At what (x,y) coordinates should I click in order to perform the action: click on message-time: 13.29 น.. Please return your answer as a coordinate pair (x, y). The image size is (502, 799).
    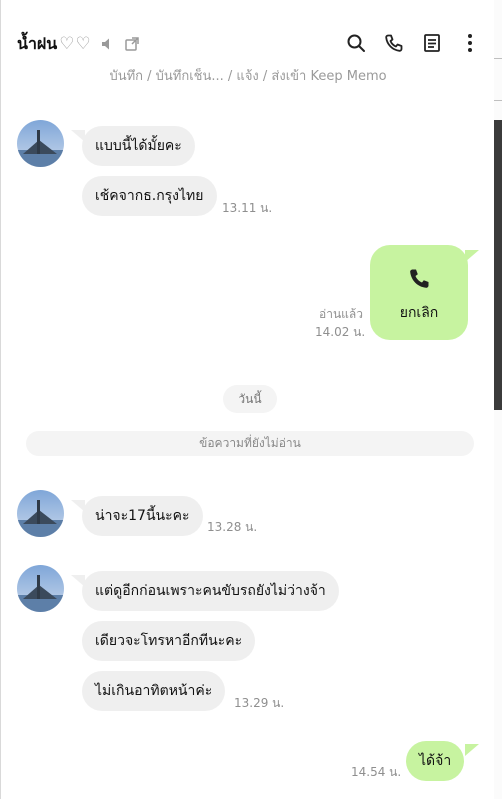
    Looking at the image, I should click on (259, 703).